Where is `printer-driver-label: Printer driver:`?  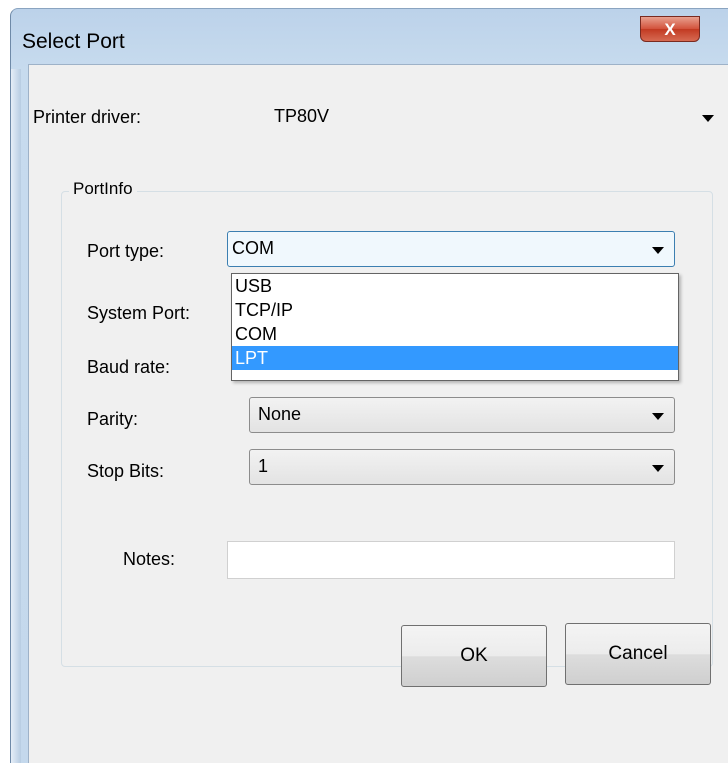
printer-driver-label: Printer driver: is located at coordinates (87, 117).